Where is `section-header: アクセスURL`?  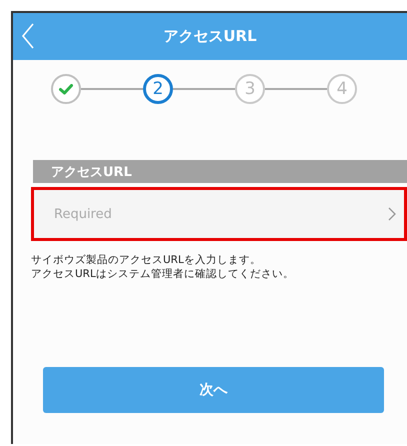 section-header: アクセスURL is located at coordinates (220, 171).